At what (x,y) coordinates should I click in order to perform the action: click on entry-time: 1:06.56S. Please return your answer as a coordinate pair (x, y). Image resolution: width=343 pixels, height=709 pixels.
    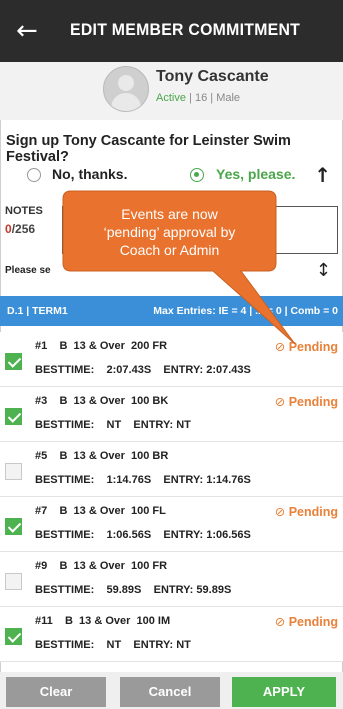
    Looking at the image, I should click on (228, 535).